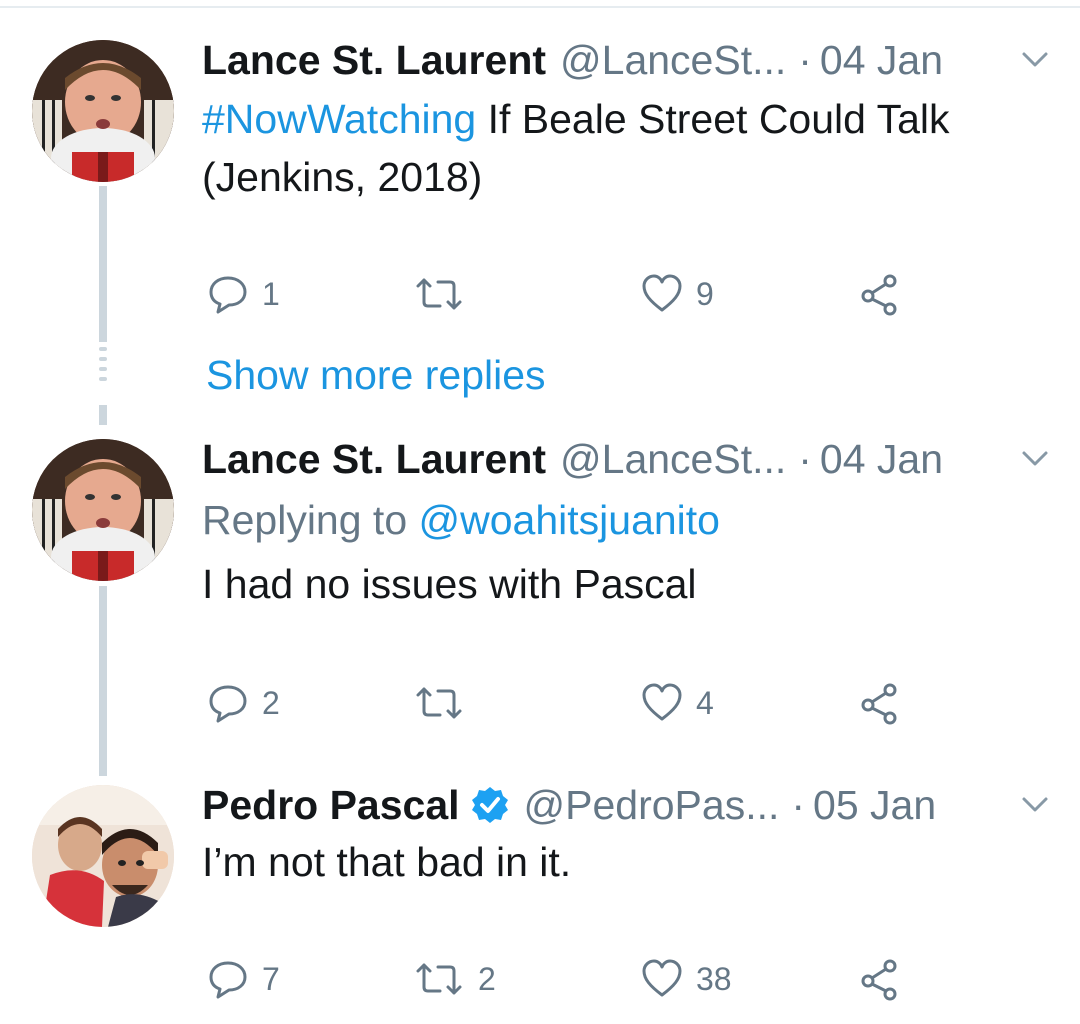 This screenshot has width=1080, height=1024. I want to click on like-button: 38, so click(686, 979).